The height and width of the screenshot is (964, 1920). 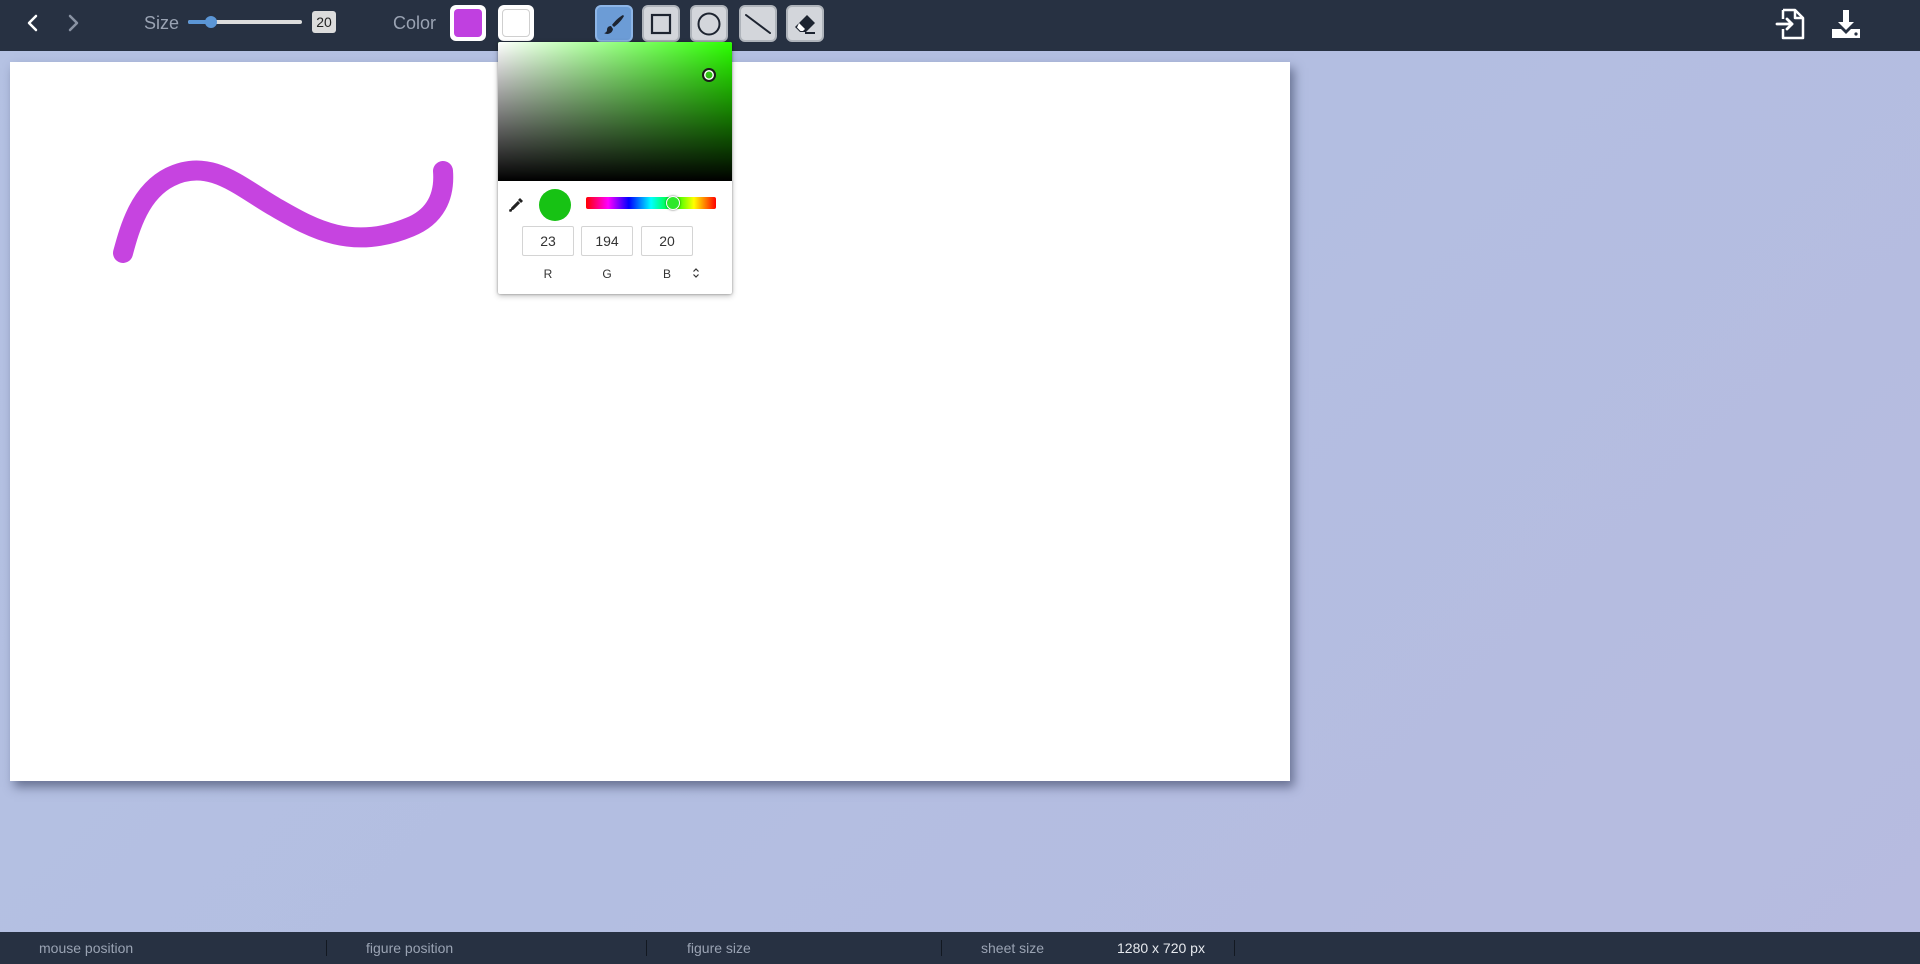 I want to click on value-gradient, so click(x=615, y=111).